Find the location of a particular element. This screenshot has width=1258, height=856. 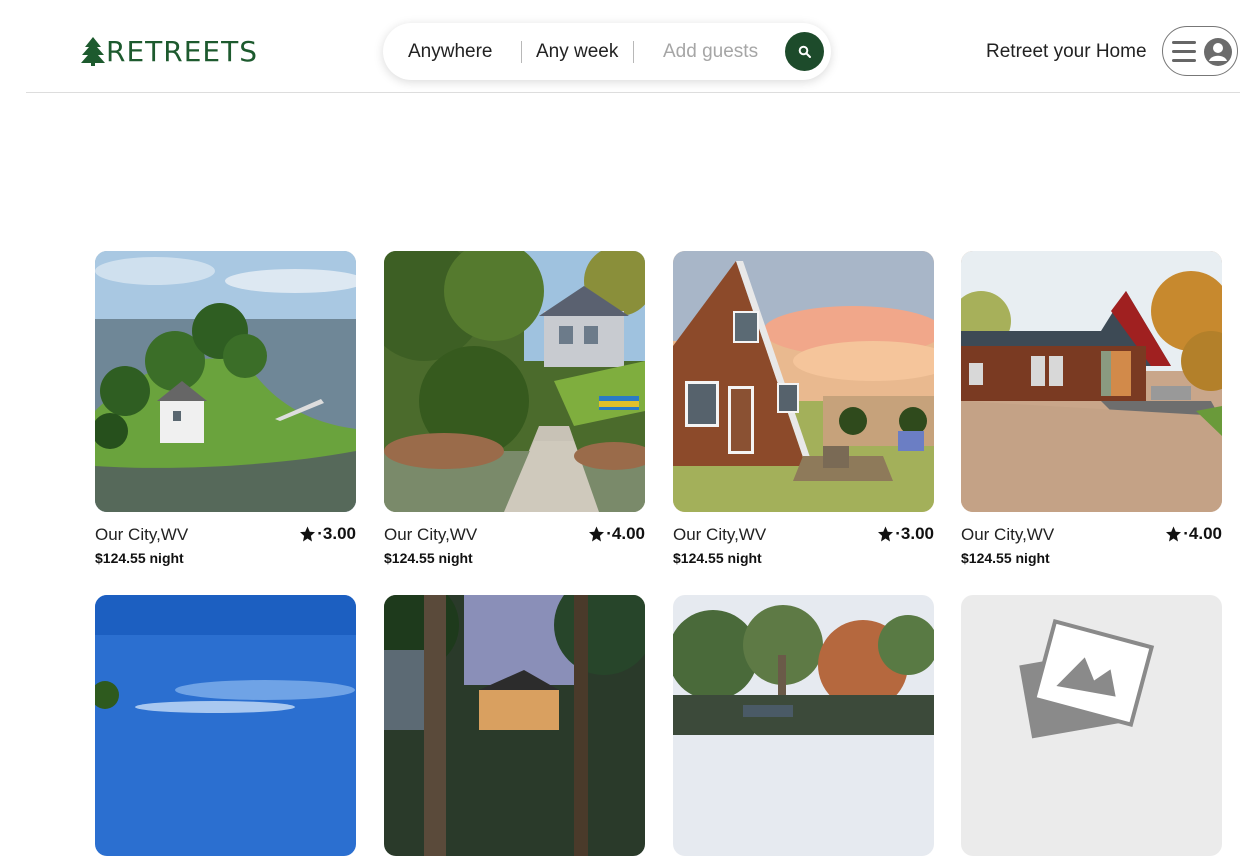

user-circle-icon is located at coordinates (1218, 52).